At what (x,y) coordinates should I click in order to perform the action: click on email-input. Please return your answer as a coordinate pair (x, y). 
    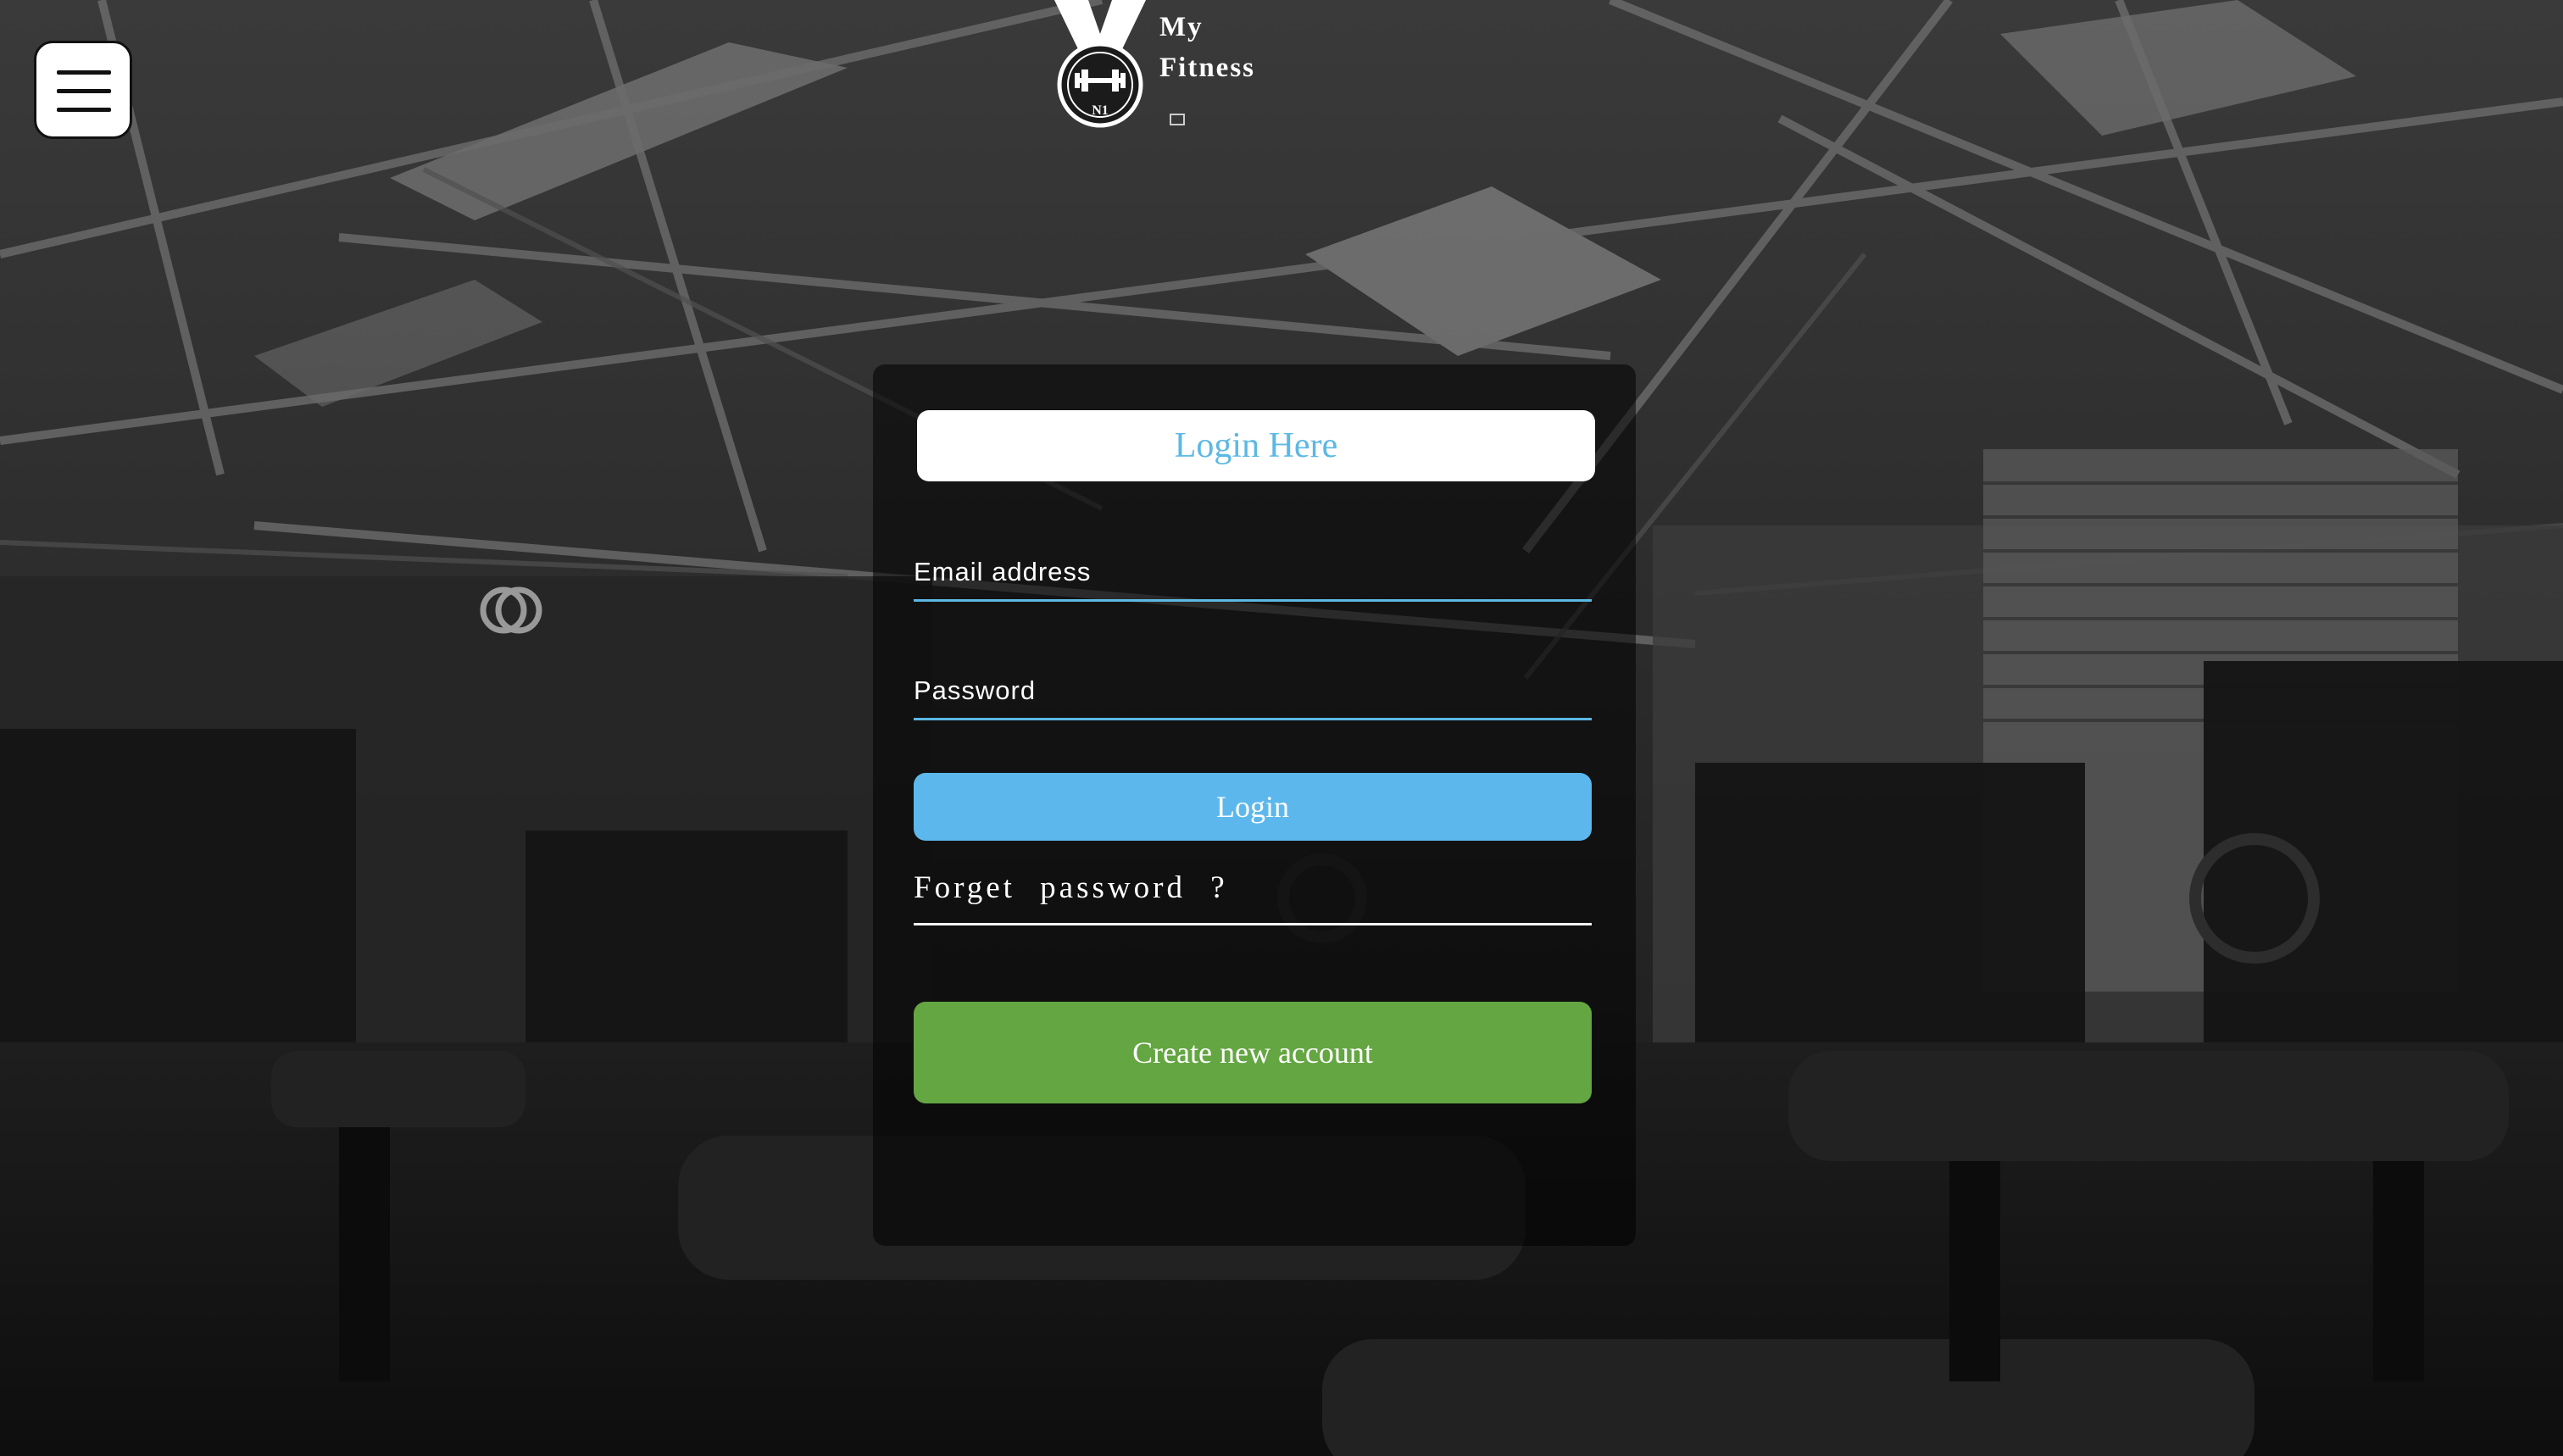
    Looking at the image, I should click on (1254, 575).